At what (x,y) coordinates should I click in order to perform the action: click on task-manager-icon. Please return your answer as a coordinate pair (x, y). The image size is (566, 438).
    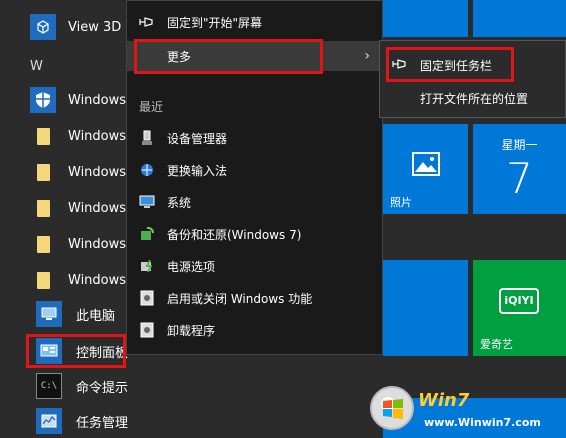
    Looking at the image, I should click on (49, 421).